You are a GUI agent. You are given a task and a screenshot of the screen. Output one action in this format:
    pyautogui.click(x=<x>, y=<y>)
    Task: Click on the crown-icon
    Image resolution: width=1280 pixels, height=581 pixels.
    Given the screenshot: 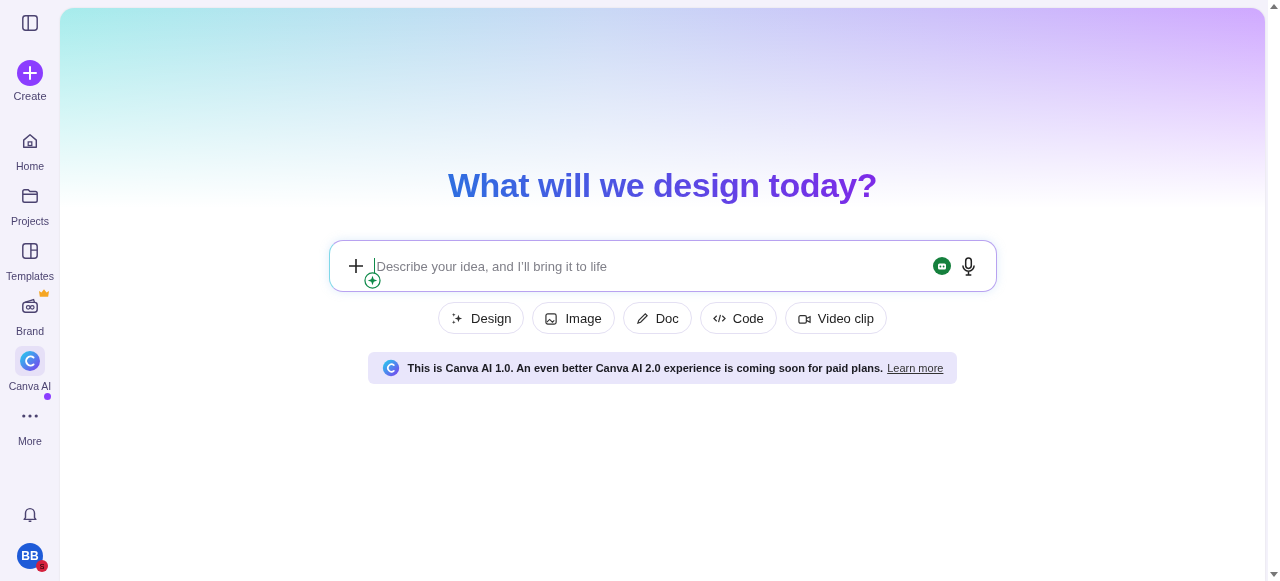 What is the action you would take?
    pyautogui.click(x=44, y=293)
    